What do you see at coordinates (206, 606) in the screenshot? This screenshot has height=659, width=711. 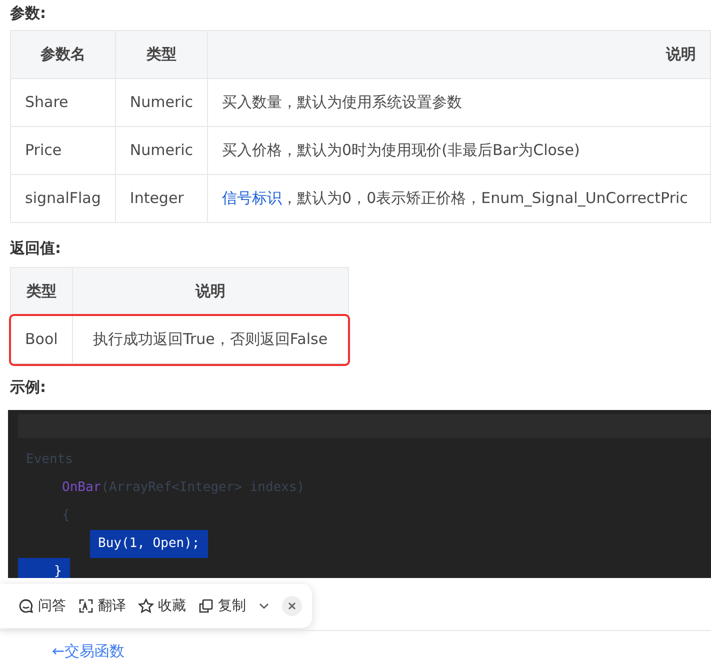 I see `copy-icon` at bounding box center [206, 606].